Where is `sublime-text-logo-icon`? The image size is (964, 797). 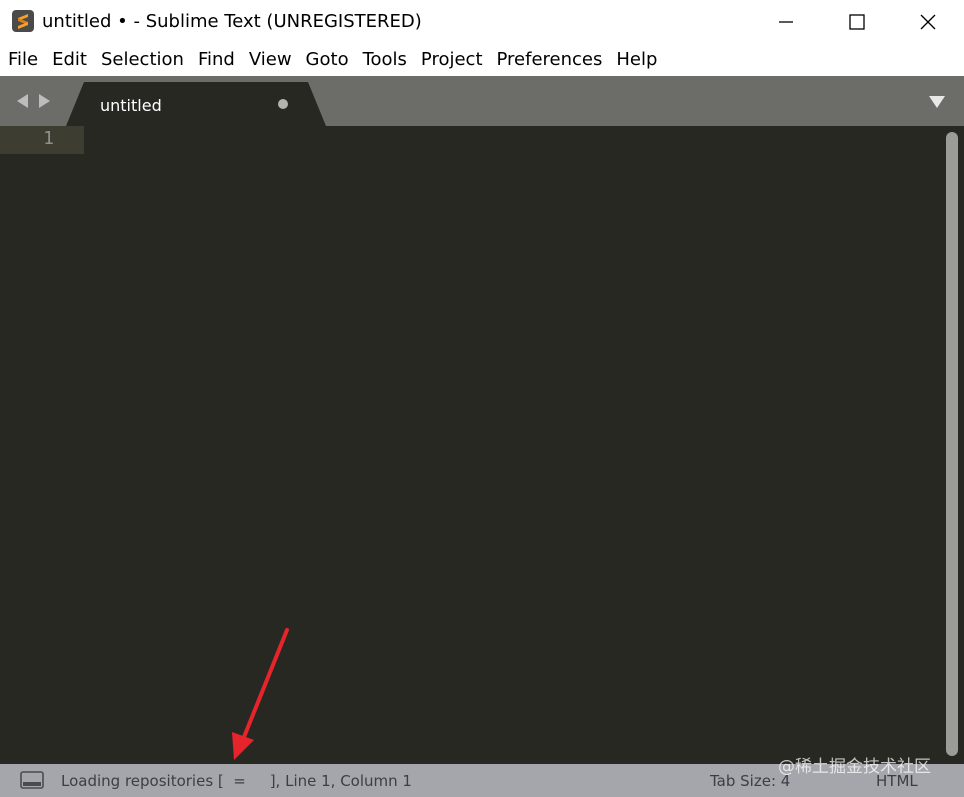 sublime-text-logo-icon is located at coordinates (23, 21).